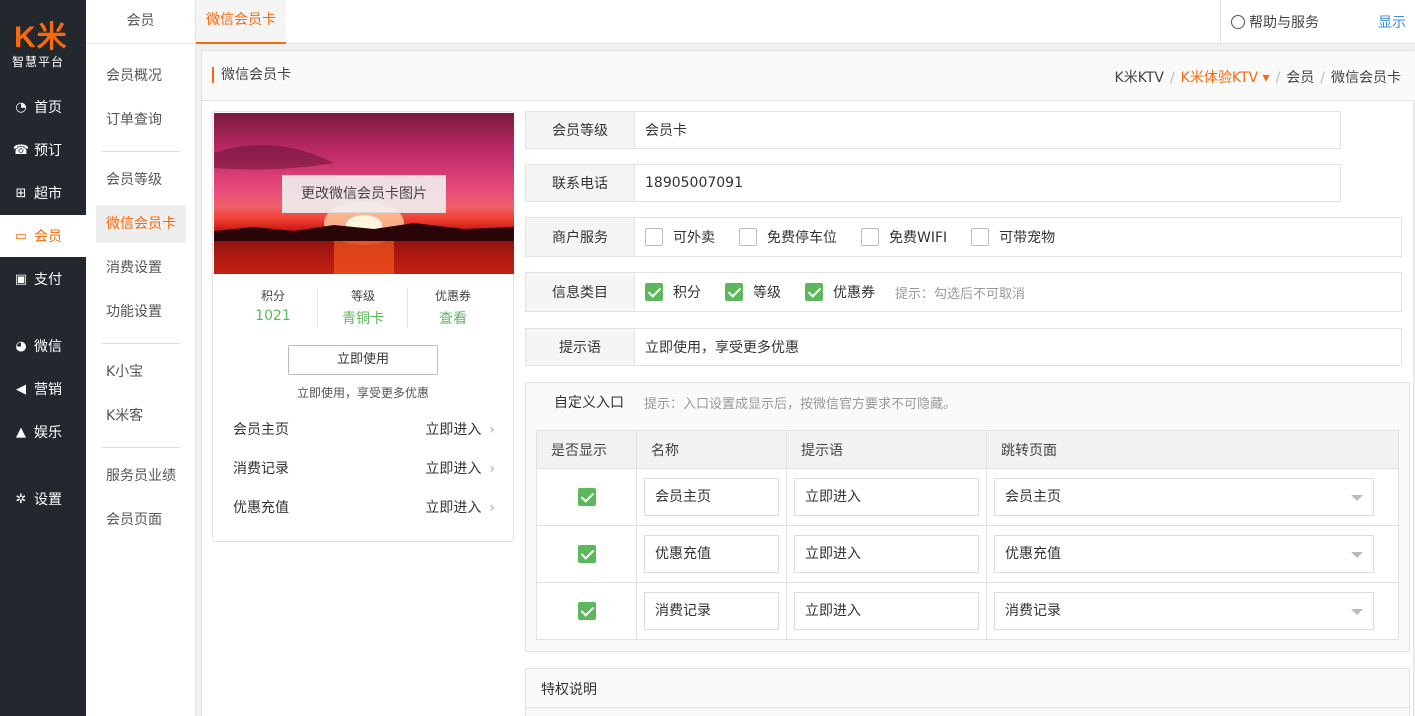  Describe the element at coordinates (673, 292) in the screenshot. I see `info-points: 积分` at that location.